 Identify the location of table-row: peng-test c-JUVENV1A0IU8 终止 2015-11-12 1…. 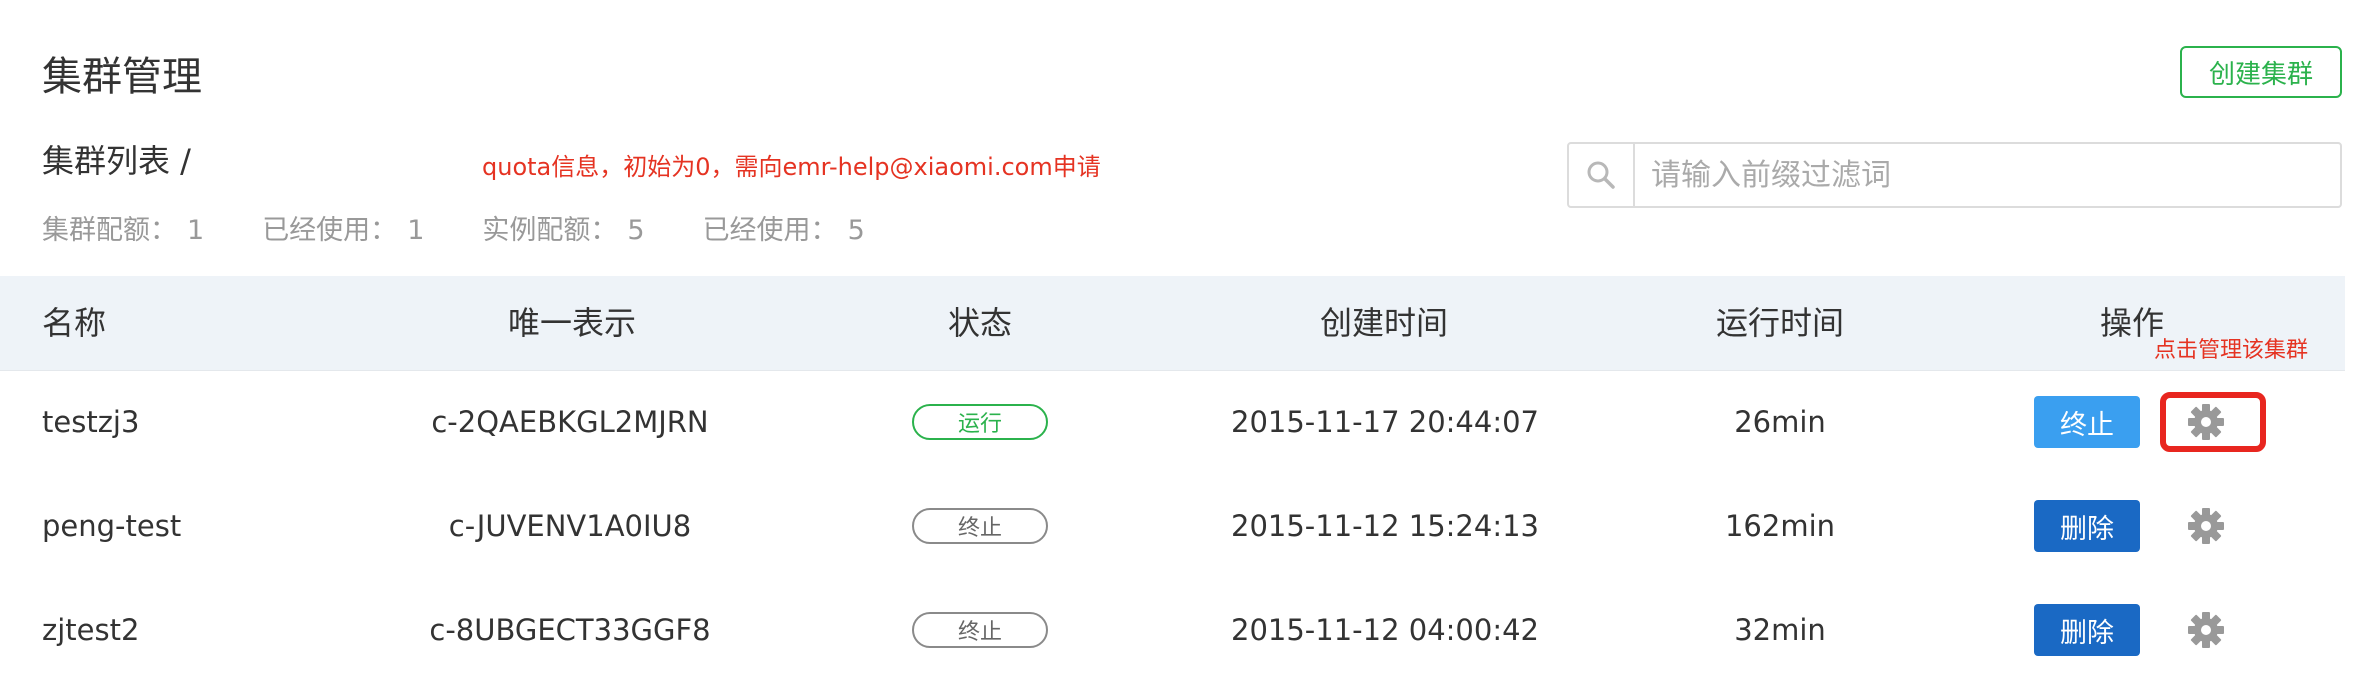
(1172, 526).